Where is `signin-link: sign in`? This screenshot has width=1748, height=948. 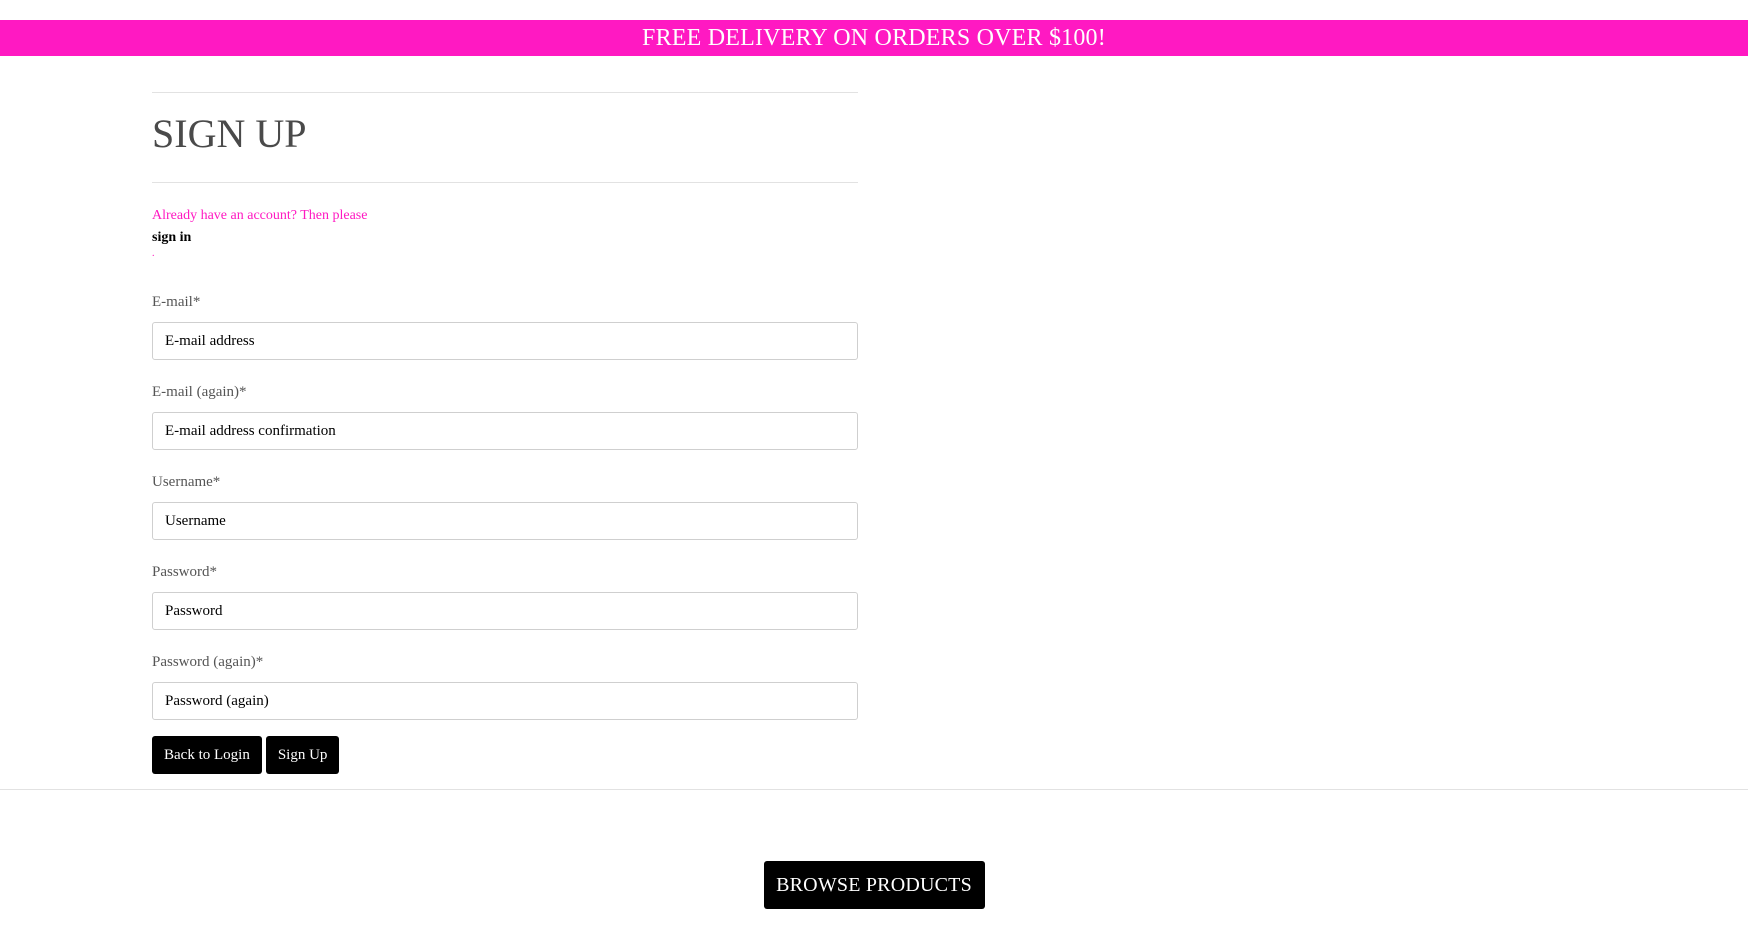 signin-link: sign in is located at coordinates (505, 238).